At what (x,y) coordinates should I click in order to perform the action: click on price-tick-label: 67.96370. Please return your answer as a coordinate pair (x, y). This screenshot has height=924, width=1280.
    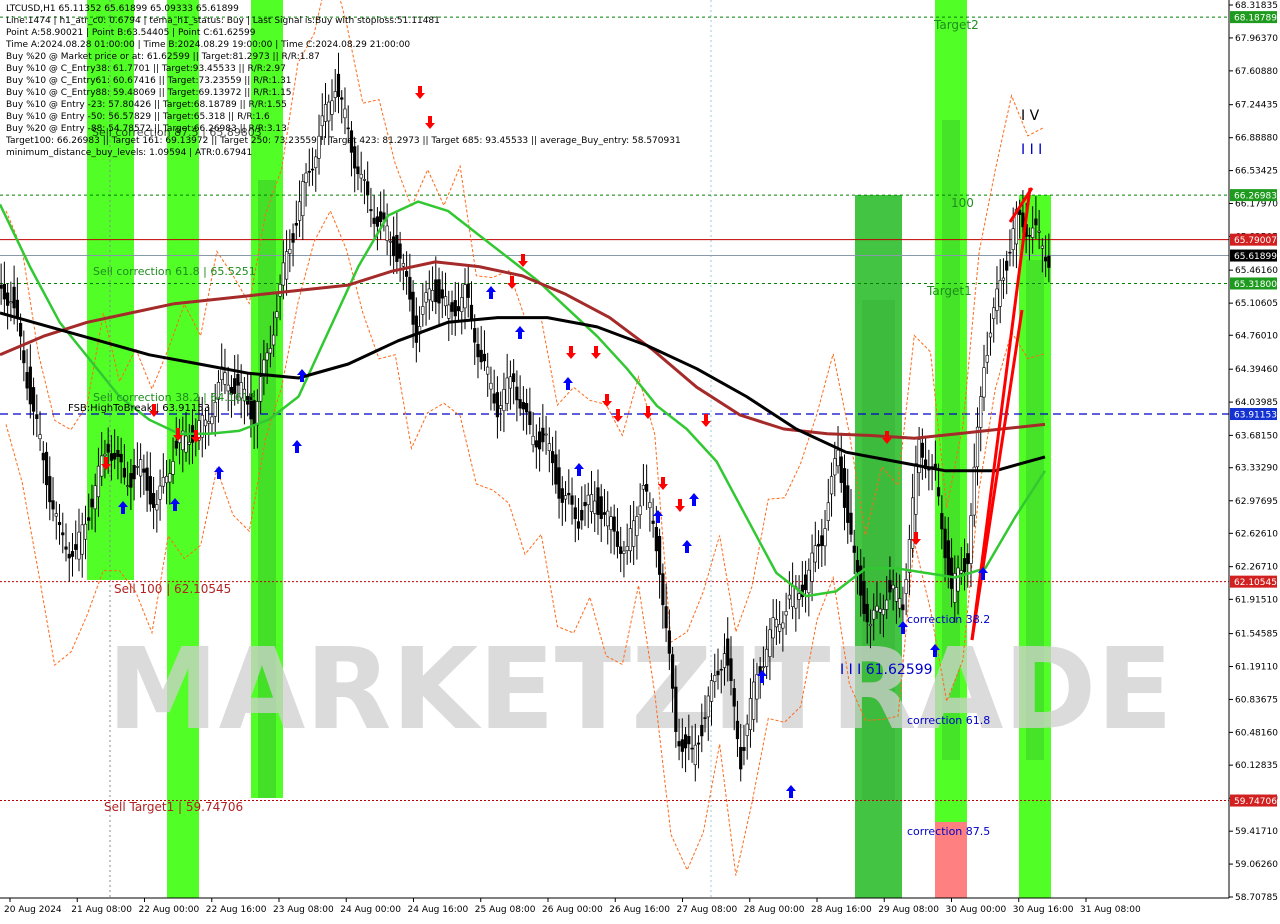
    Looking at the image, I should click on (1256, 39).